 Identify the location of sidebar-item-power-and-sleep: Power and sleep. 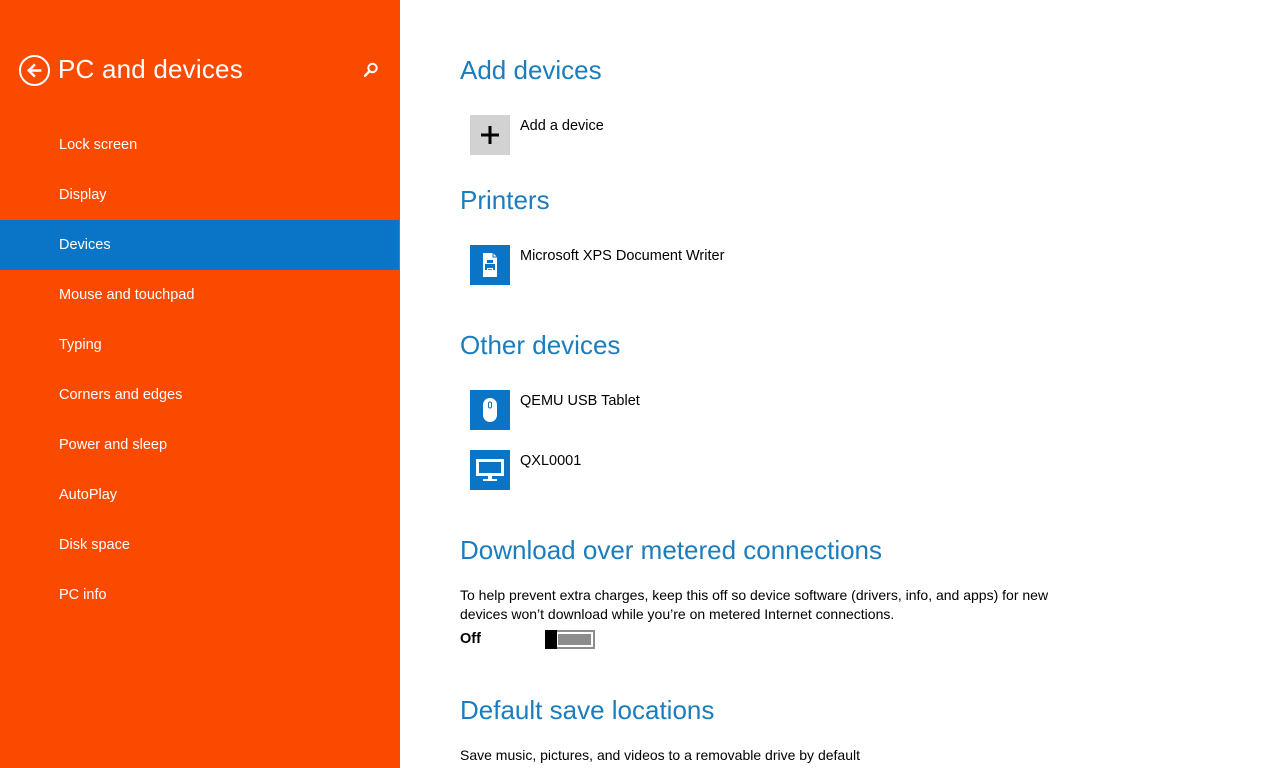
(200, 445).